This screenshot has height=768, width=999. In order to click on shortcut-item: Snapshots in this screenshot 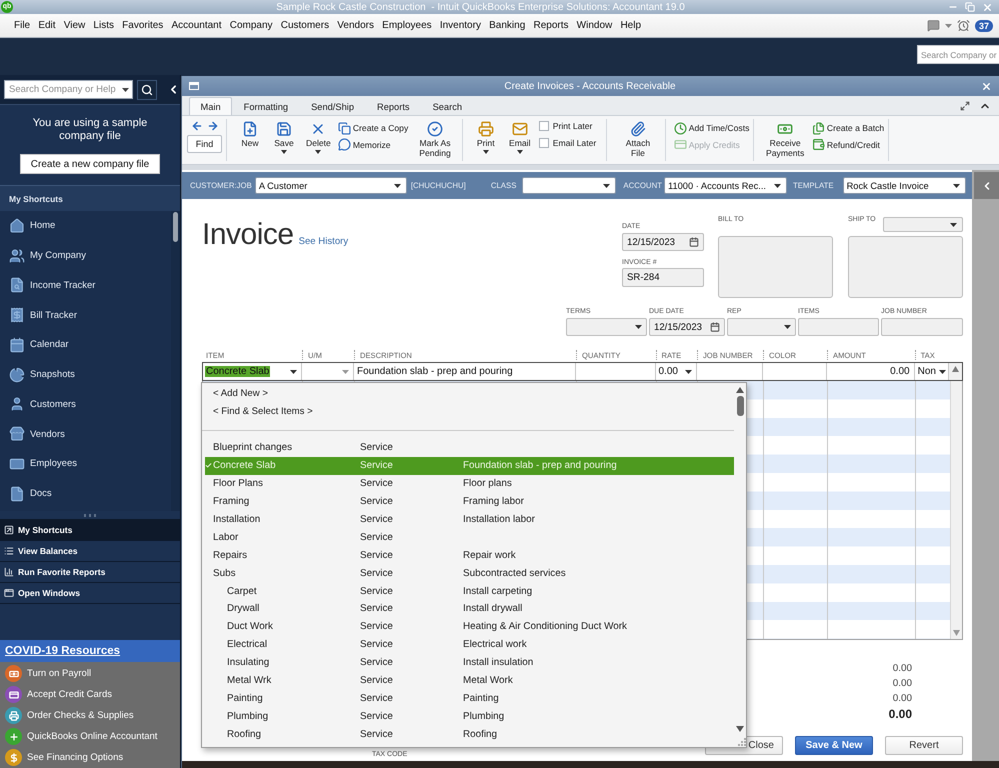, I will do `click(85, 375)`.